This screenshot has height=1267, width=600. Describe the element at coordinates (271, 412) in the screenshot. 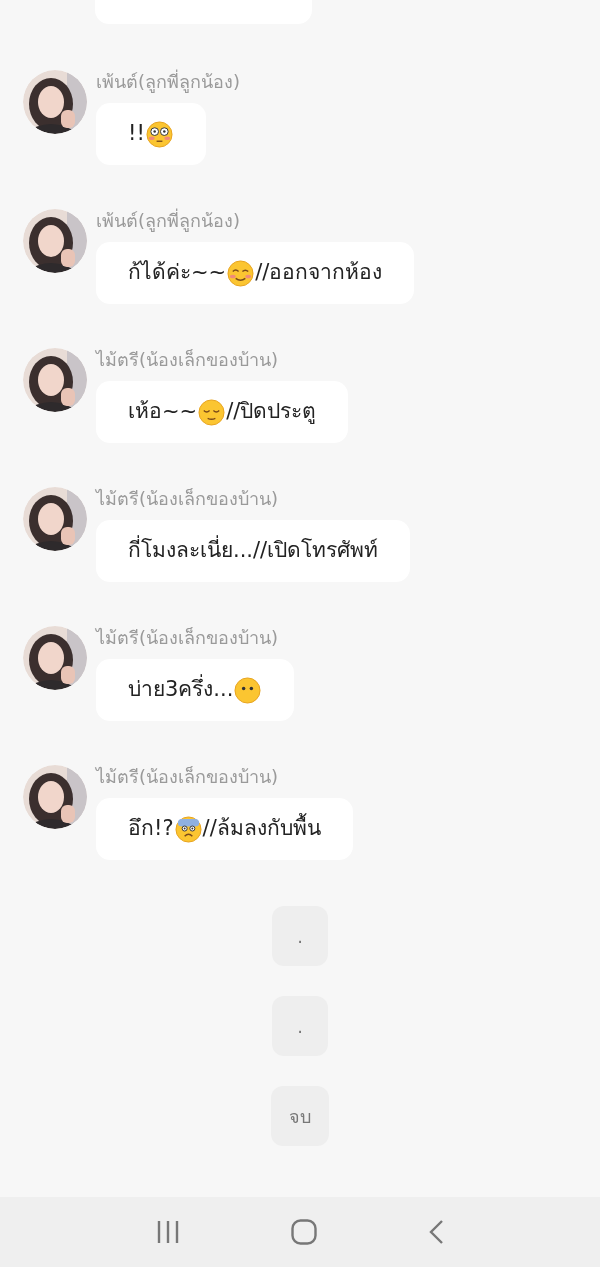

I see `message-text: //ปิดประตู` at that location.